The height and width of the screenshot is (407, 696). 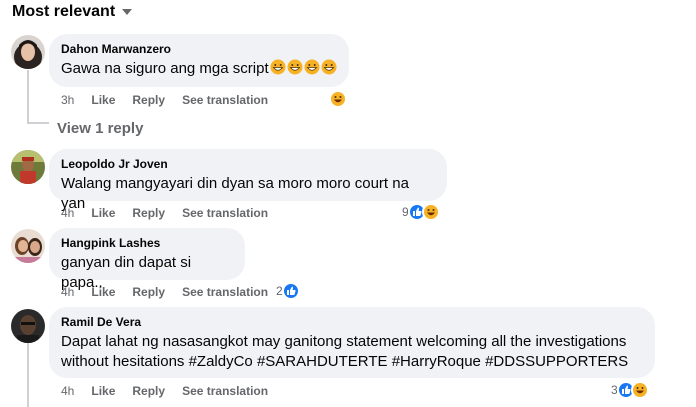 I want to click on comment-text: Gawa na siguro ang mga script, so click(x=199, y=69).